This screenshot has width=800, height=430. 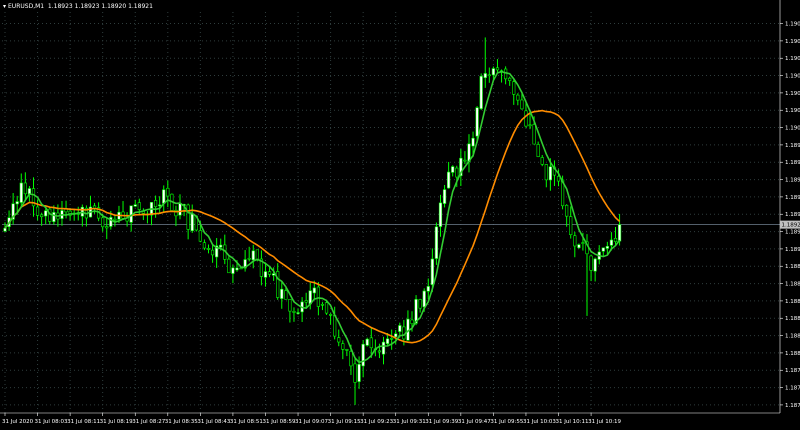 I want to click on time-tick-label: 31 Jul 09:23, so click(x=376, y=422).